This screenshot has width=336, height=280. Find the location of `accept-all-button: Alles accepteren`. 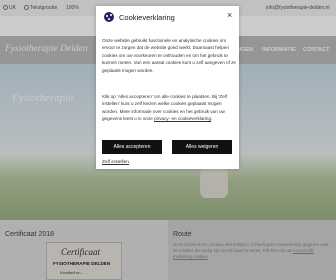

accept-all-button: Alles accepteren is located at coordinates (132, 147).